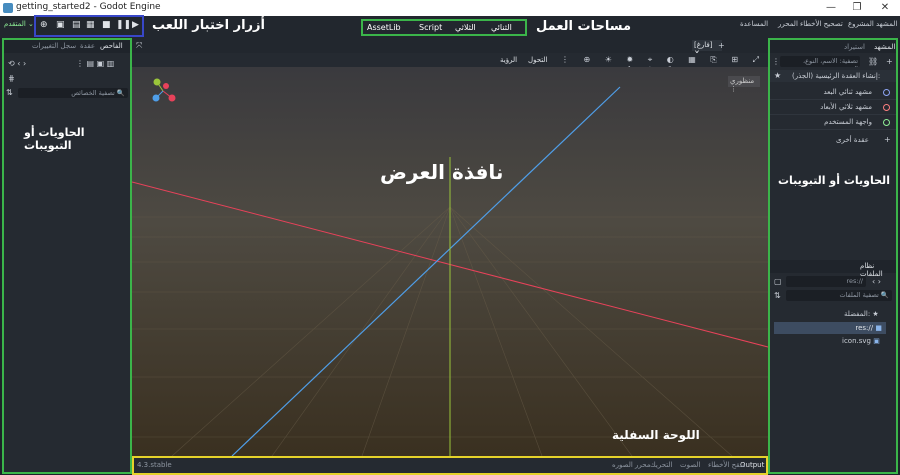 The image size is (900, 475). What do you see at coordinates (19, 24) in the screenshot?
I see `advanced-dropdown: المتقدم ⌄` at bounding box center [19, 24].